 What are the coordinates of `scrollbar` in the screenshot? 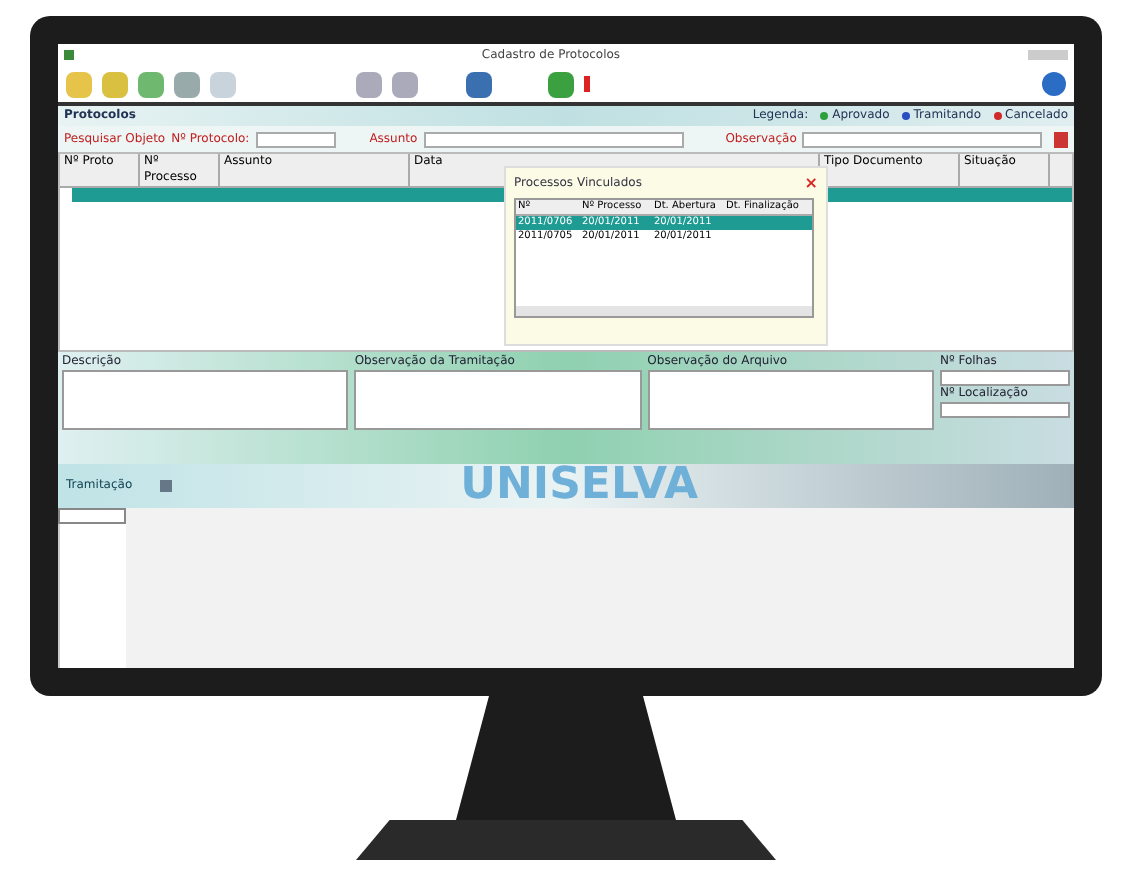 It's located at (664, 311).